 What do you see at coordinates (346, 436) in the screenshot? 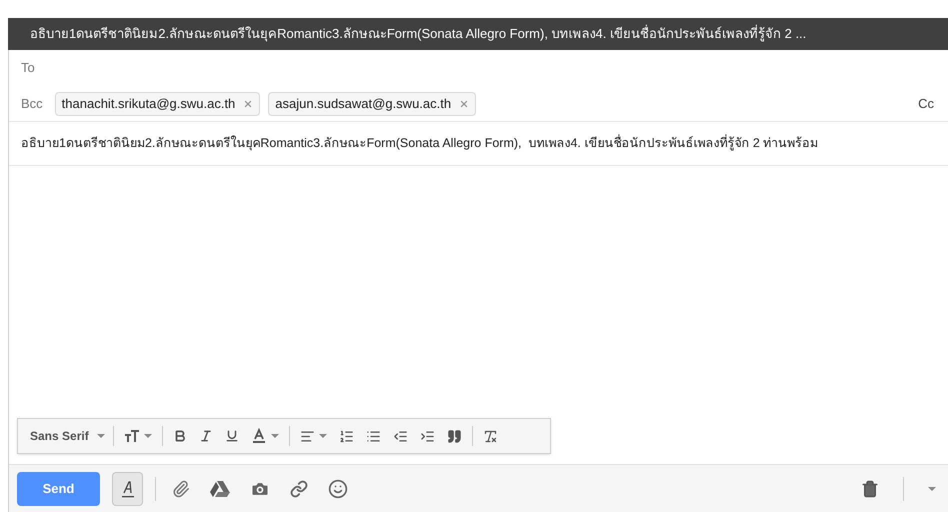
I see `numbered-list-icon` at bounding box center [346, 436].